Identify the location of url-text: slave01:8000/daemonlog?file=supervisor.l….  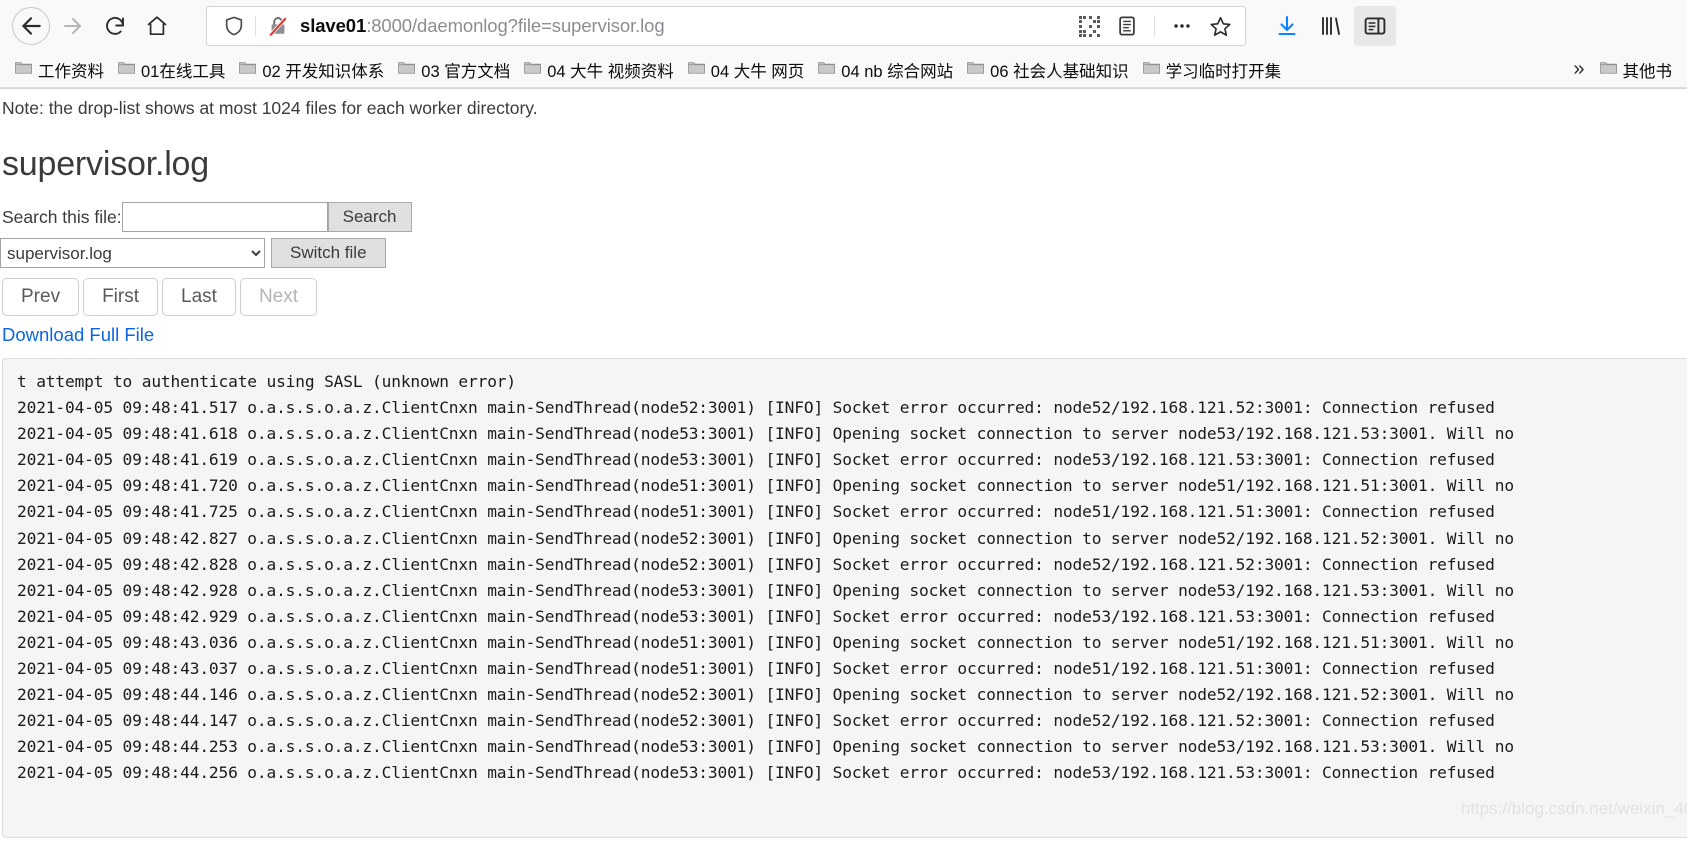
(685, 26).